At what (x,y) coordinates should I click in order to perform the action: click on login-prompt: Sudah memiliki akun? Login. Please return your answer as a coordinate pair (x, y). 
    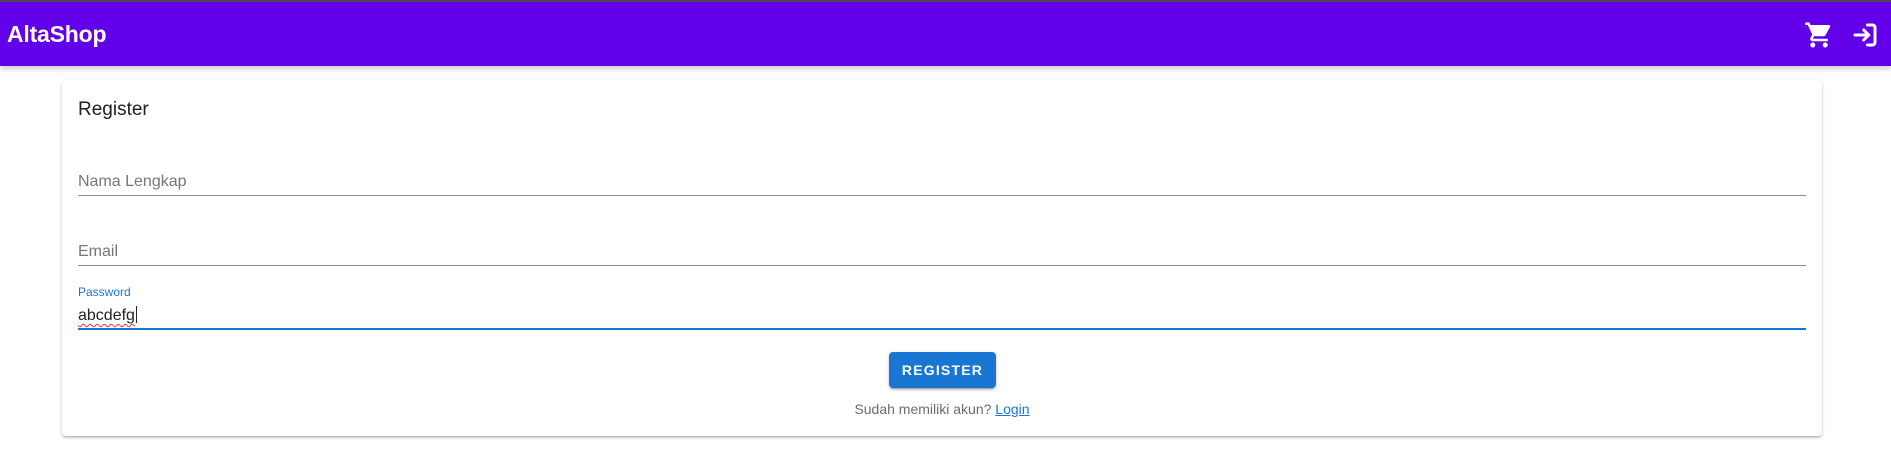
    Looking at the image, I should click on (942, 409).